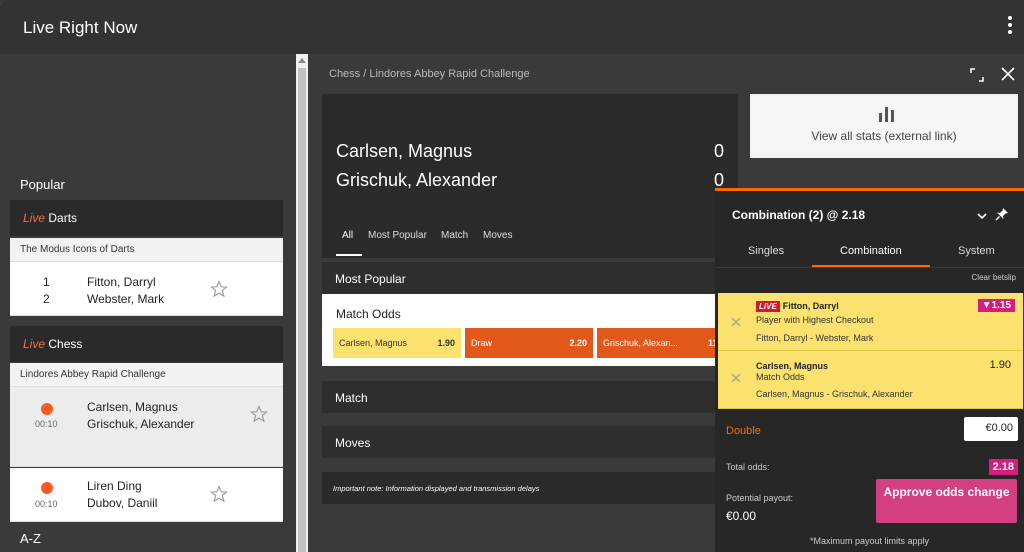 This screenshot has width=1024, height=552. I want to click on match-row: 1 2 Fitton, Darryl Webster, Mark, so click(146, 289).